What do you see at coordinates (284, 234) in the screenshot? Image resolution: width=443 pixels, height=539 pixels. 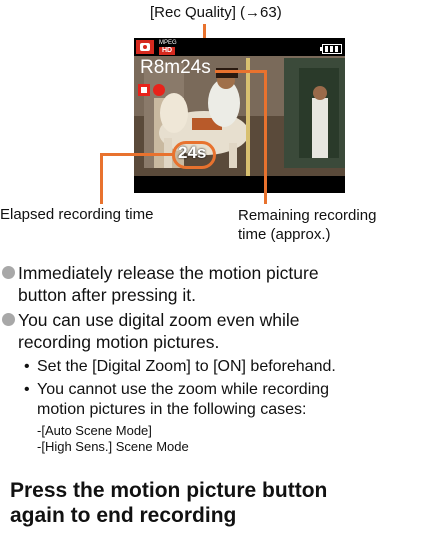 I see `caption-remaining-line2: time (approx.)` at bounding box center [284, 234].